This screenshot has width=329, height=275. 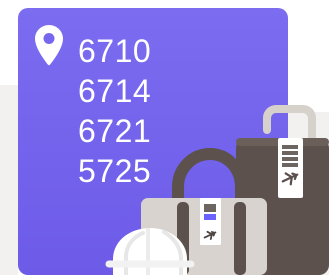 I want to click on location-code-1: 6710, so click(x=115, y=51).